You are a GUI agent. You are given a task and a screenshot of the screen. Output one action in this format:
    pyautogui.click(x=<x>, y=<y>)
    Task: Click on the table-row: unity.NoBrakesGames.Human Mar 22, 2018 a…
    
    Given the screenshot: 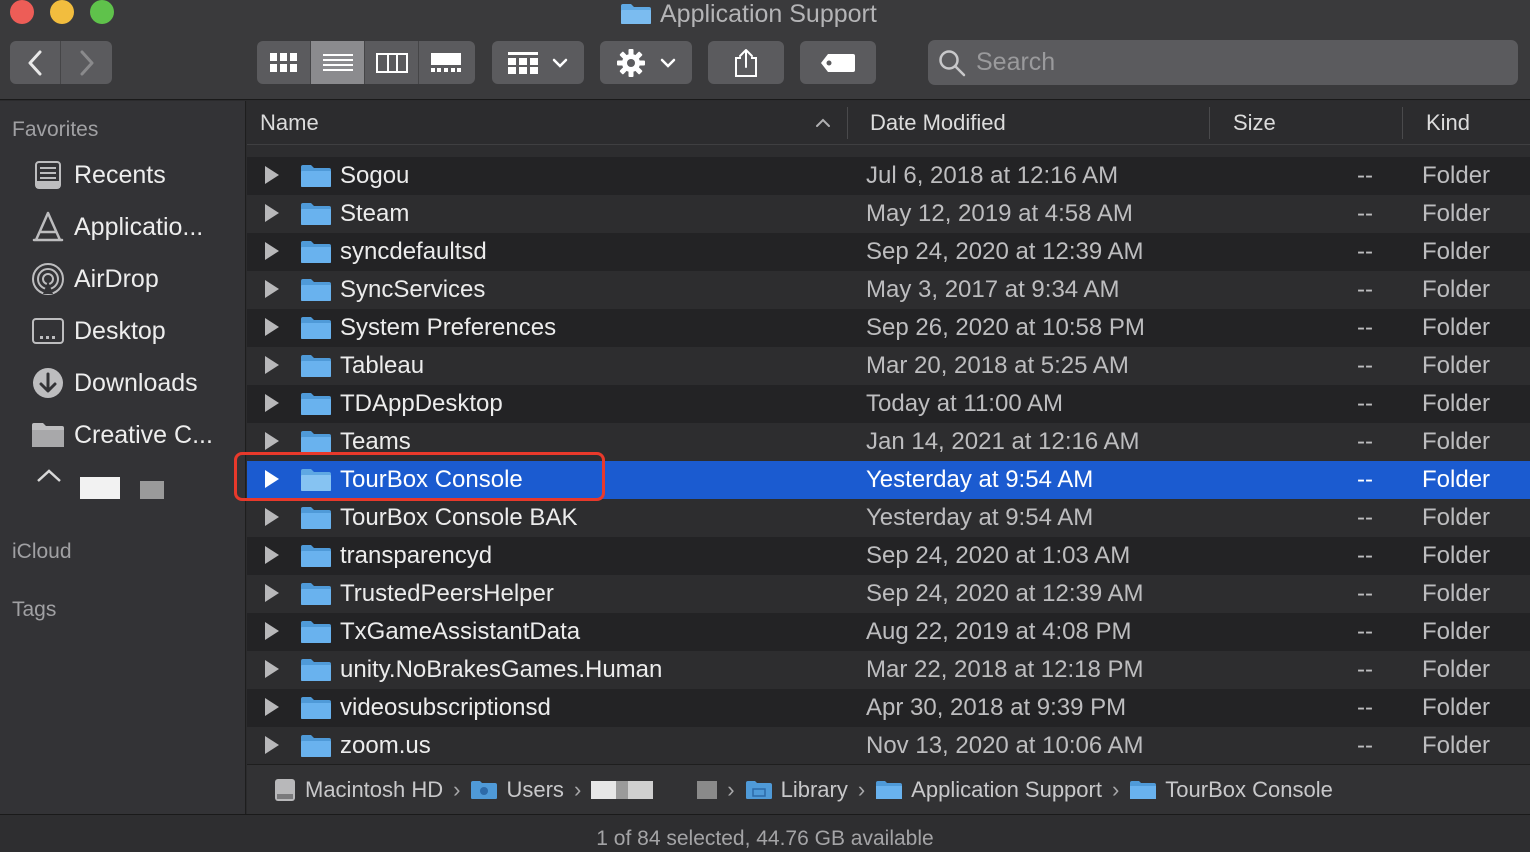 What is the action you would take?
    pyautogui.click(x=888, y=670)
    